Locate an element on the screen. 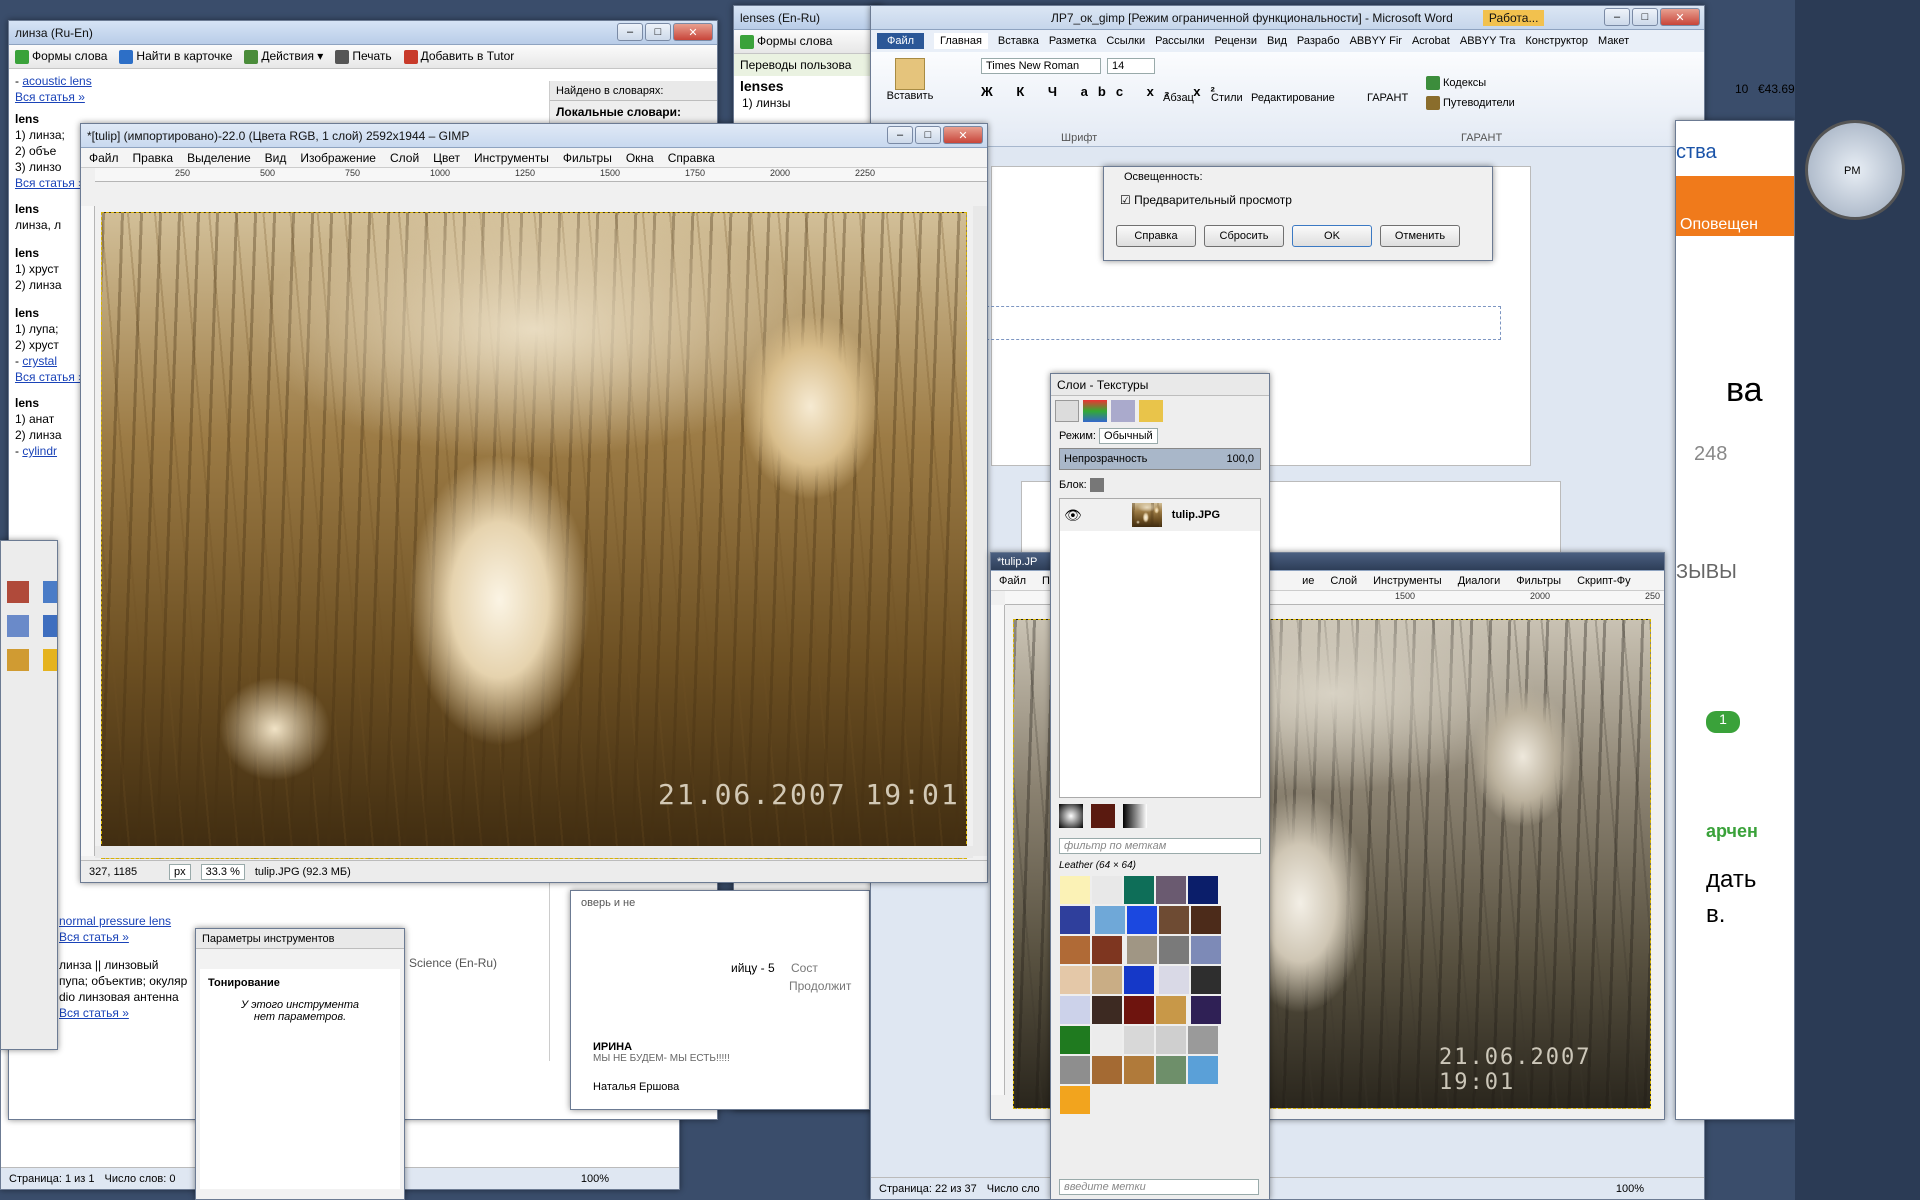  author-name: арчен is located at coordinates (1732, 831).